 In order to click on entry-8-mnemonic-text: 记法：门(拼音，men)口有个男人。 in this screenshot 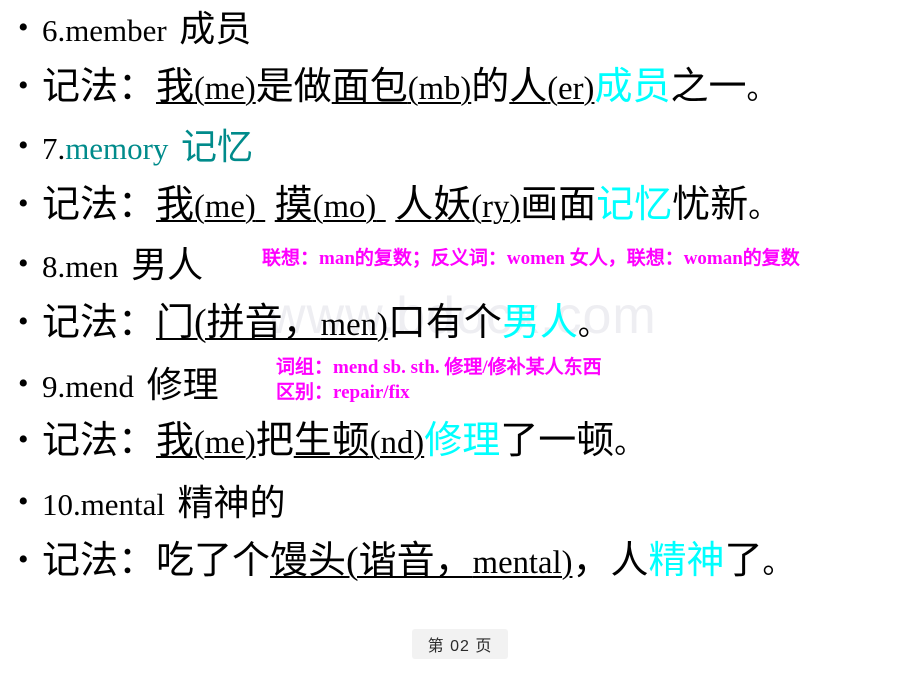, I will do `click(325, 323)`.